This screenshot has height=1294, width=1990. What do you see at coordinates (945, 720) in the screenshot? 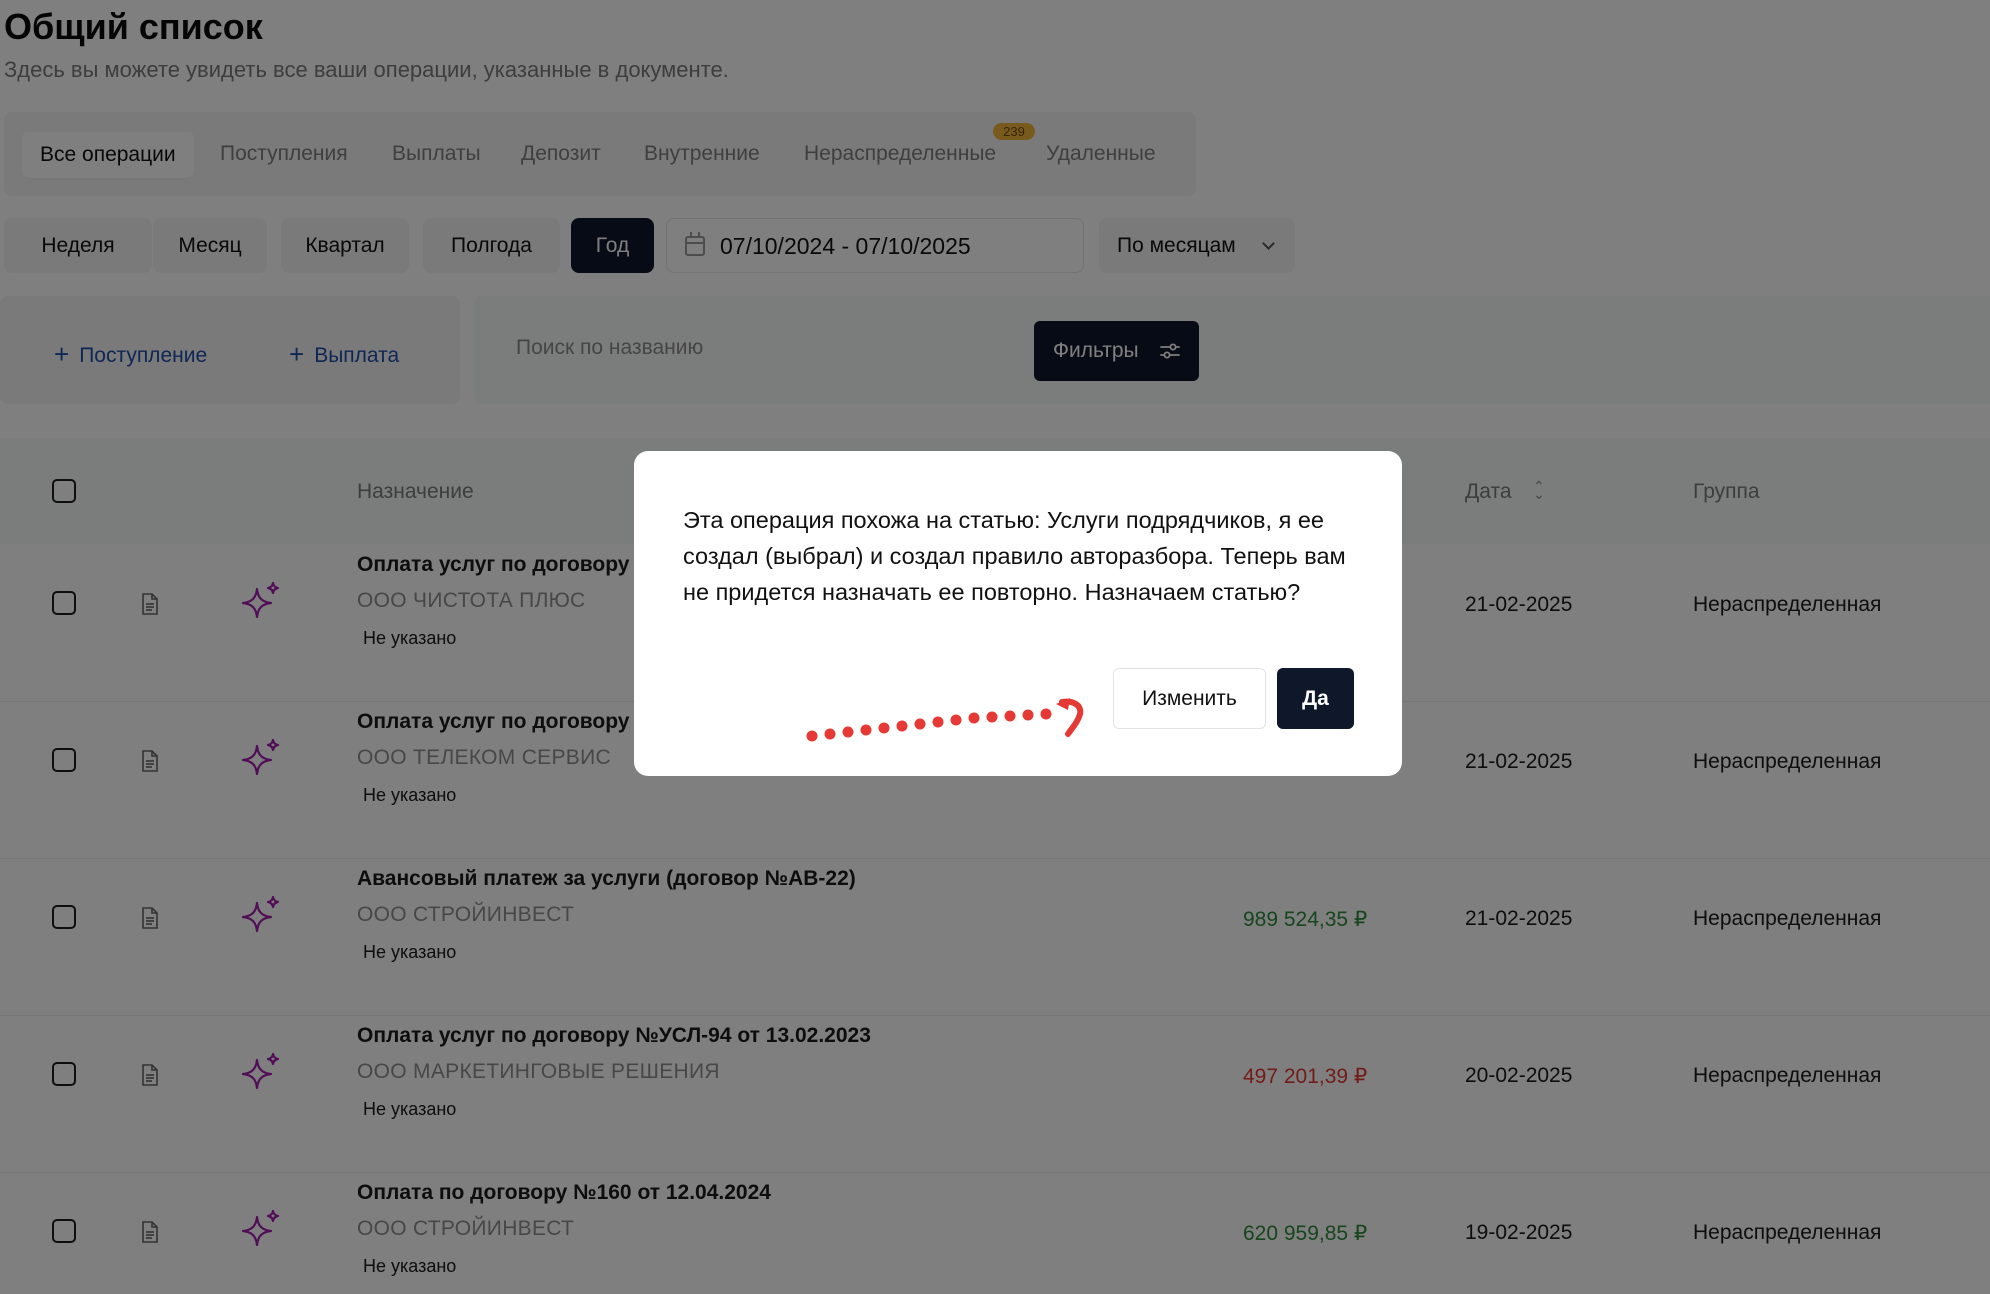
I see `curved-arrow-icon` at bounding box center [945, 720].